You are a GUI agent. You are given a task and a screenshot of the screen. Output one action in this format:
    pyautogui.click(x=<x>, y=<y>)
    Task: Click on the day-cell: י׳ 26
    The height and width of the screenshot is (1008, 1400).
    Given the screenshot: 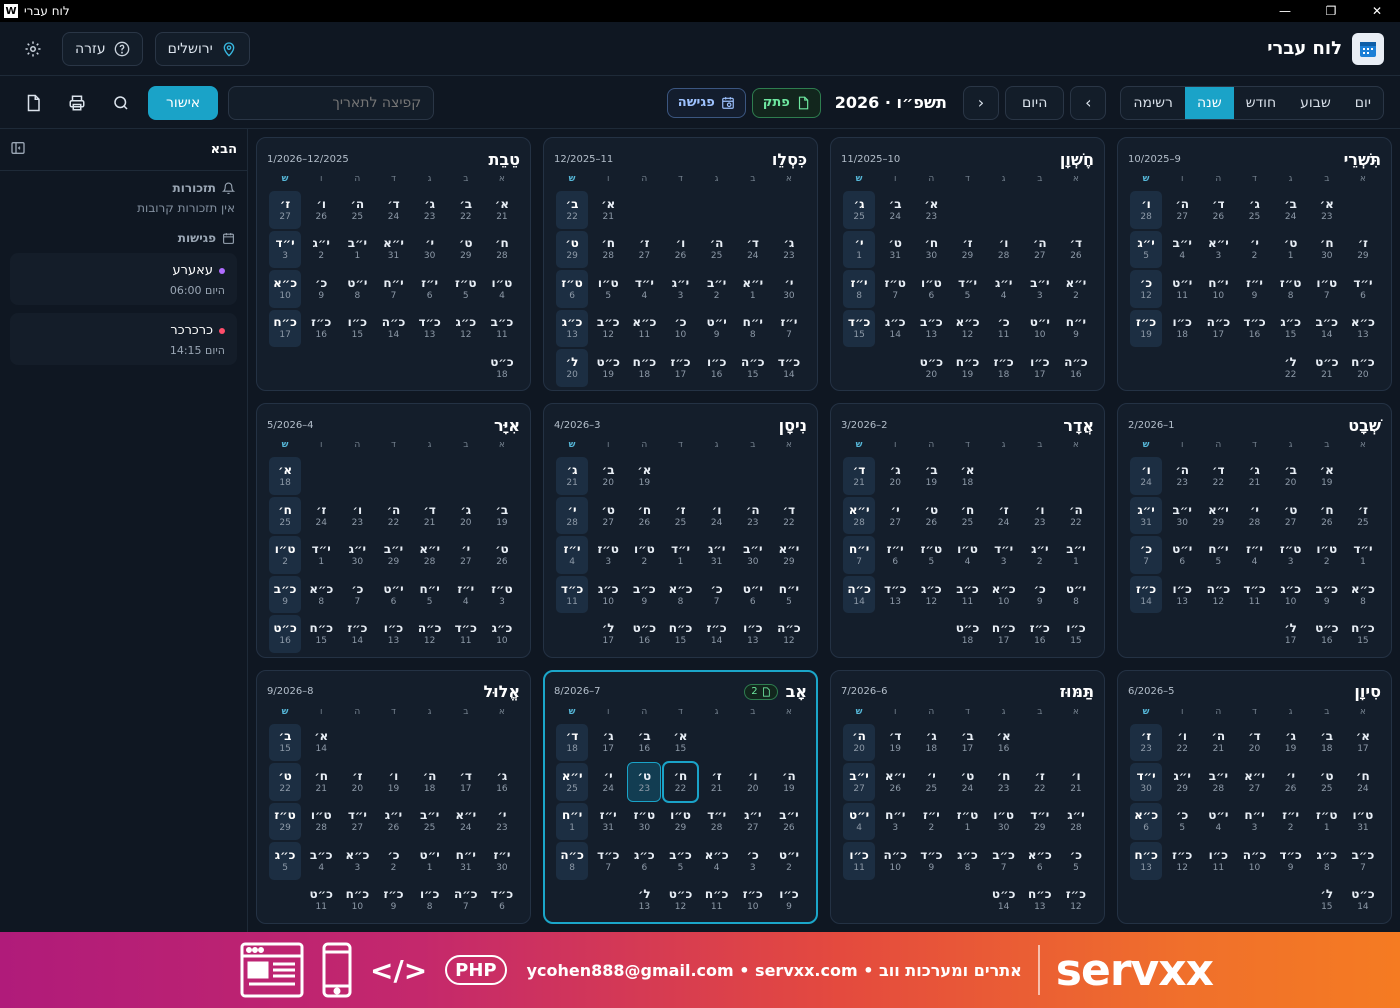 What is the action you would take?
    pyautogui.click(x=1291, y=782)
    